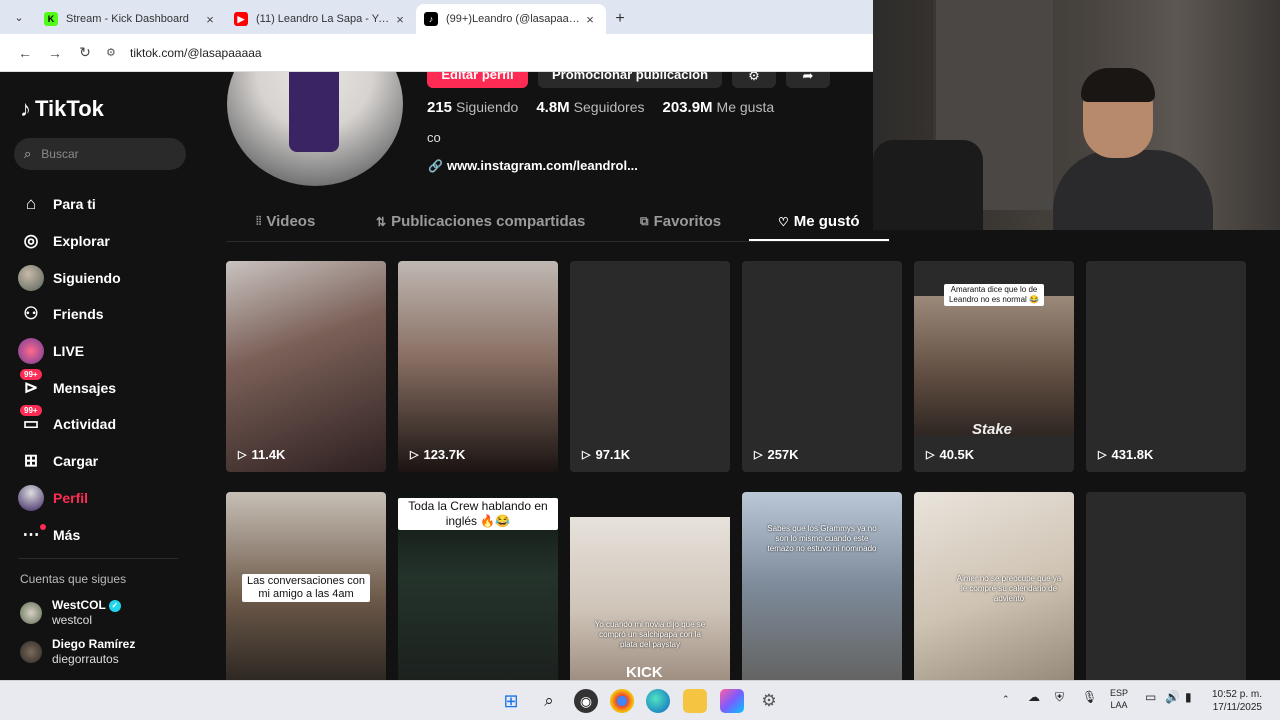 The image size is (1280, 720). I want to click on sidebar-item-explorar: ◎ Explorar, so click(103, 241).